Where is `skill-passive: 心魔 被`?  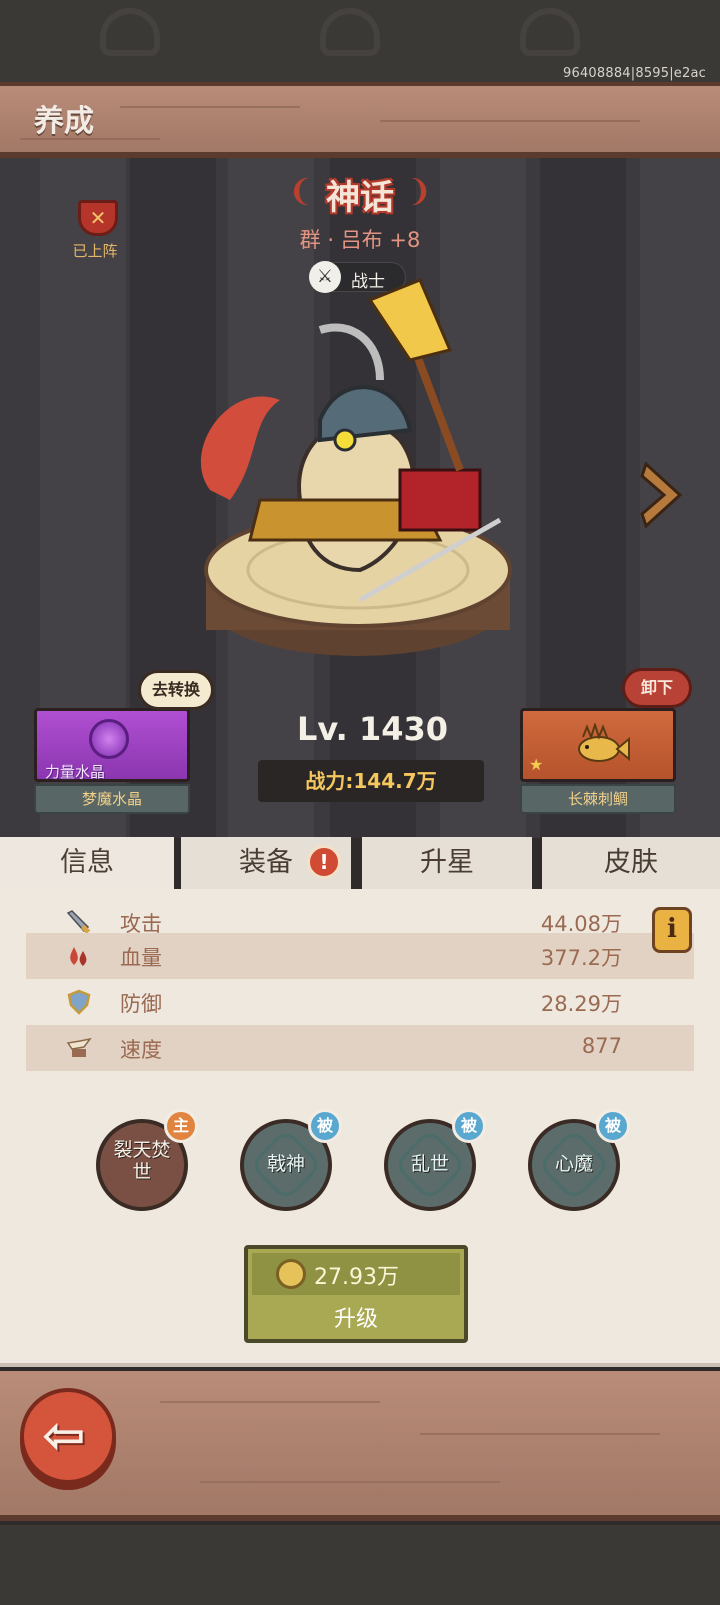 skill-passive: 心魔 被 is located at coordinates (579, 1160).